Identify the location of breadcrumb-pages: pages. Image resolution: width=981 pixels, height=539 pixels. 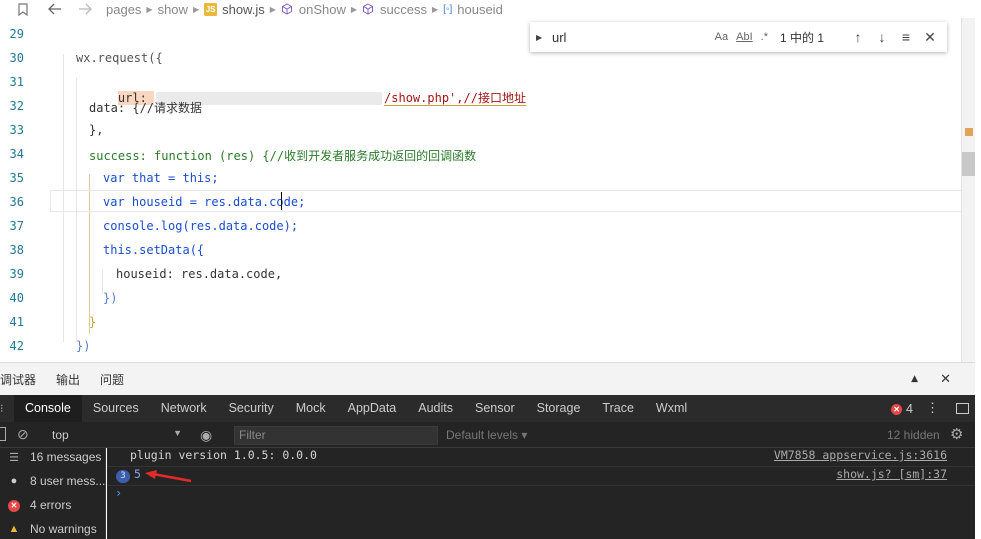
(123, 9).